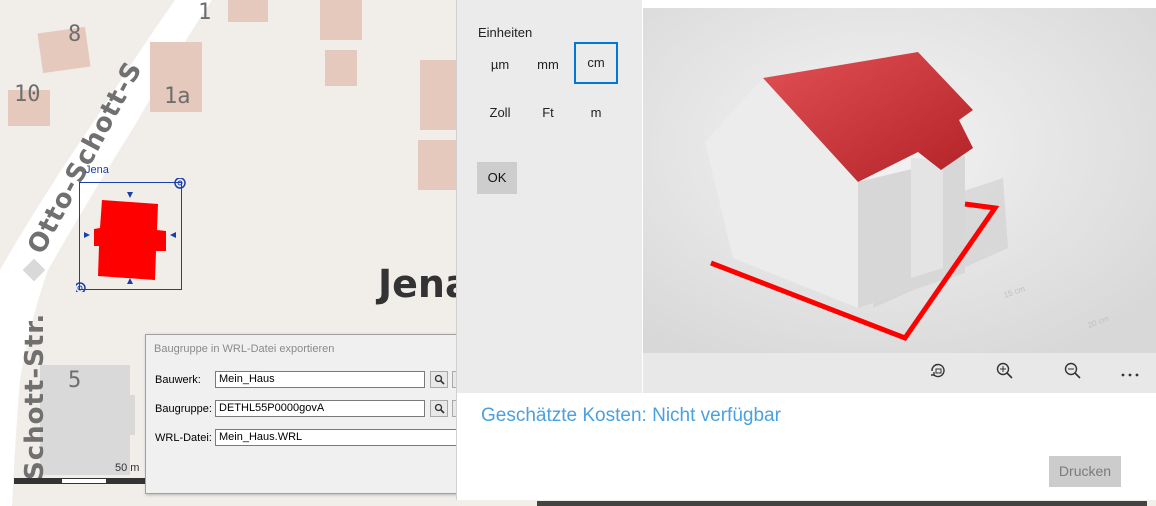  I want to click on wrl-file-input: Mein_Haus.WRL, so click(337, 437).